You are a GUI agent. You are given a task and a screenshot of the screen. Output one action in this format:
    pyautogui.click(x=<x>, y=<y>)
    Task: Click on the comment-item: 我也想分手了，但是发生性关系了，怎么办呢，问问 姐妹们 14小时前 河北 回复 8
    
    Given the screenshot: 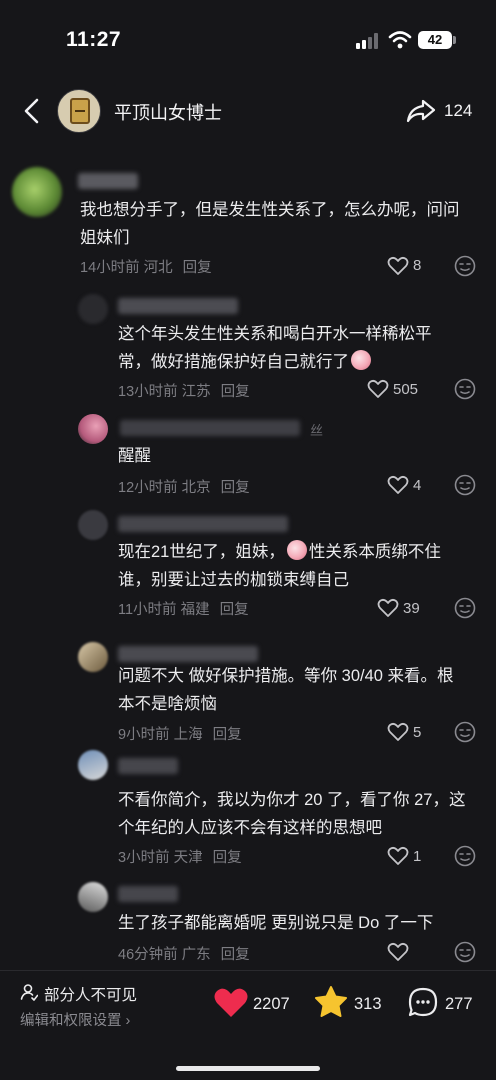 What is the action you would take?
    pyautogui.click(x=248, y=221)
    